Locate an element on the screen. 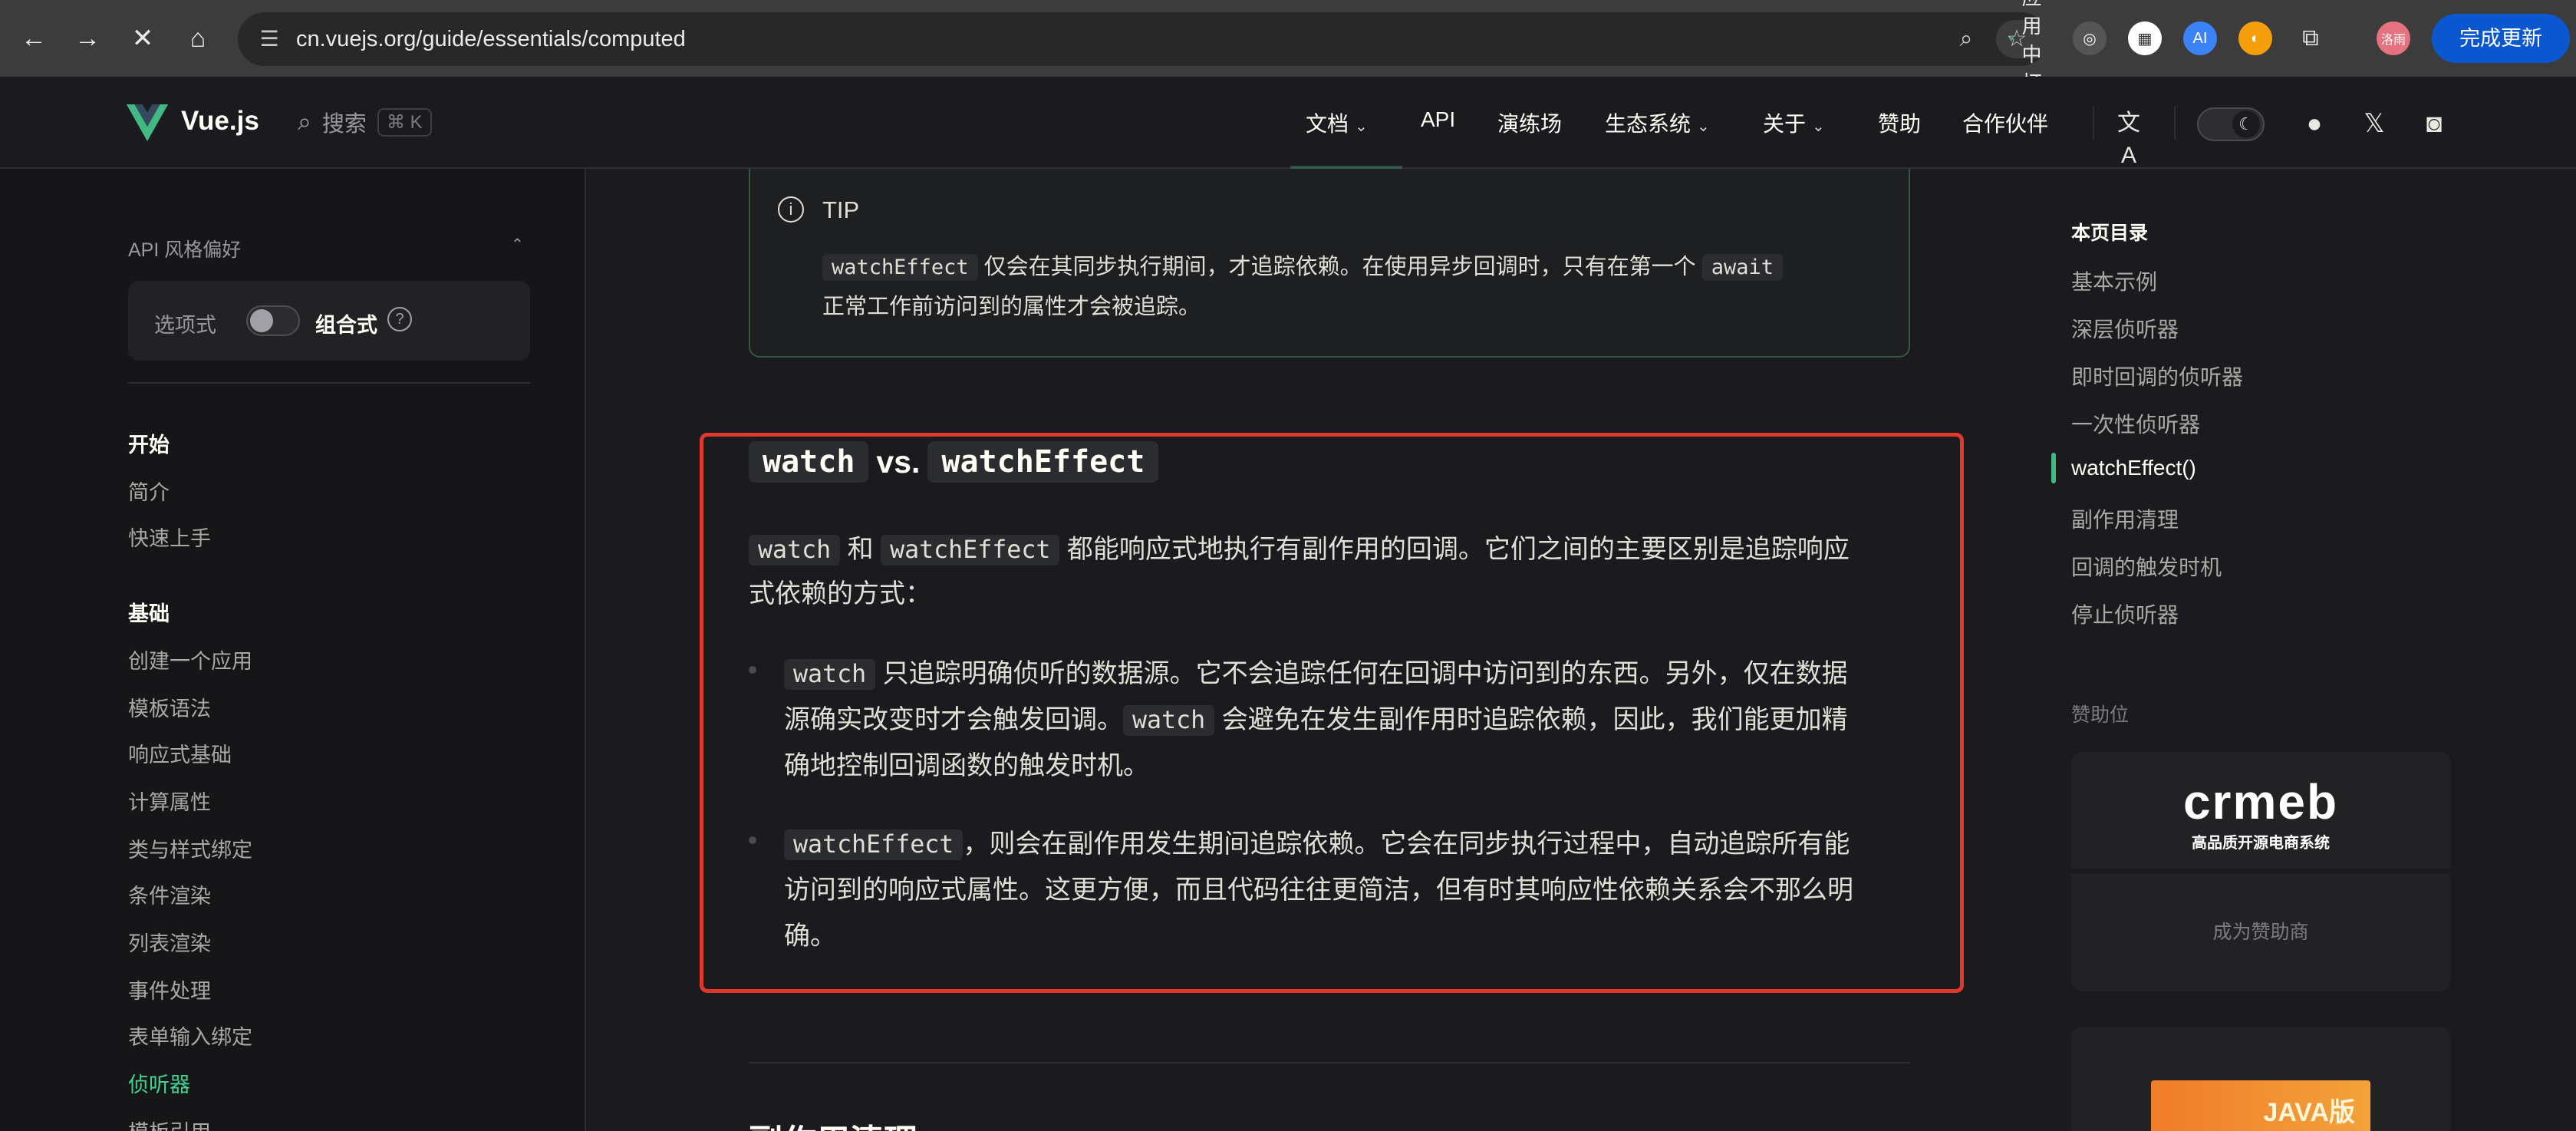 Image resolution: width=2576 pixels, height=1131 pixels. sidebar-item-forms: 表单输入绑定 is located at coordinates (190, 1035).